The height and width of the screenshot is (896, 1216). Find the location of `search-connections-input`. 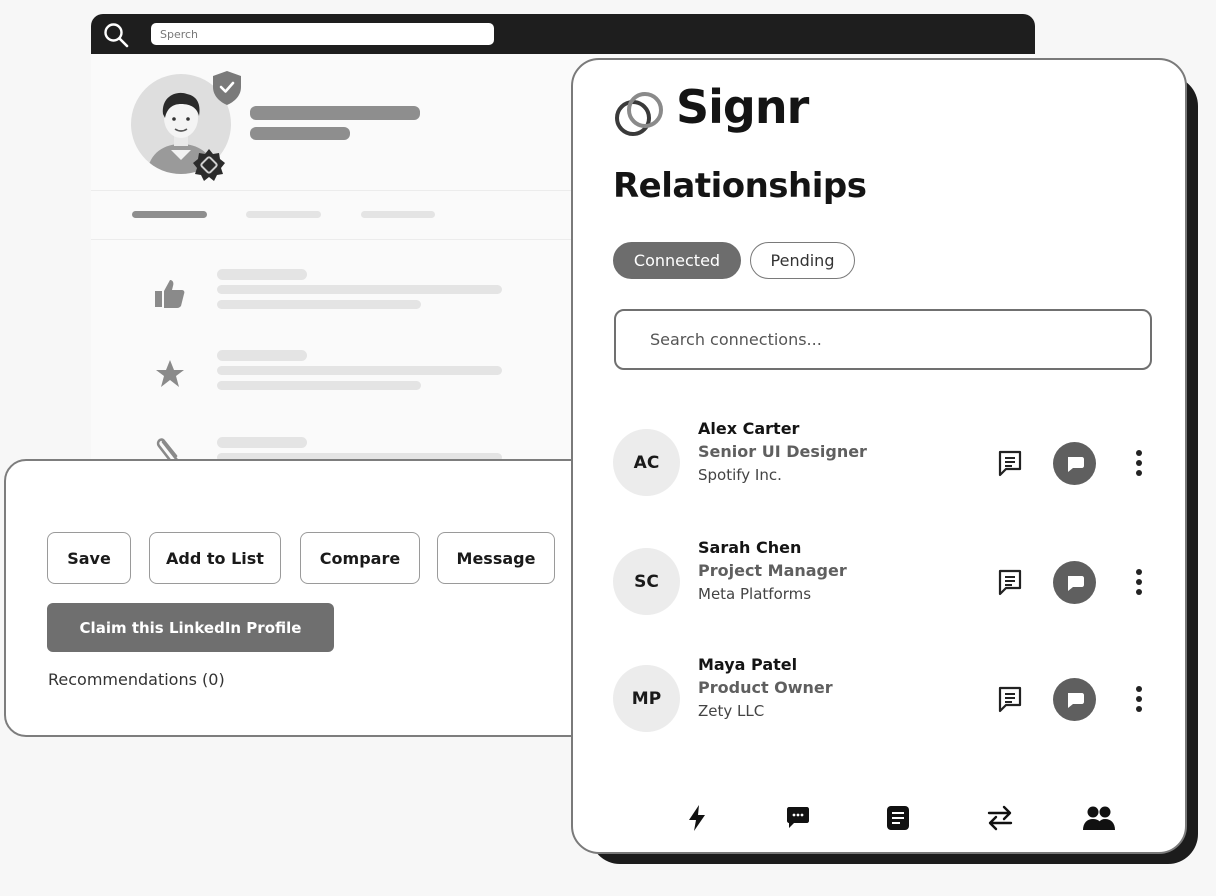

search-connections-input is located at coordinates (883, 339).